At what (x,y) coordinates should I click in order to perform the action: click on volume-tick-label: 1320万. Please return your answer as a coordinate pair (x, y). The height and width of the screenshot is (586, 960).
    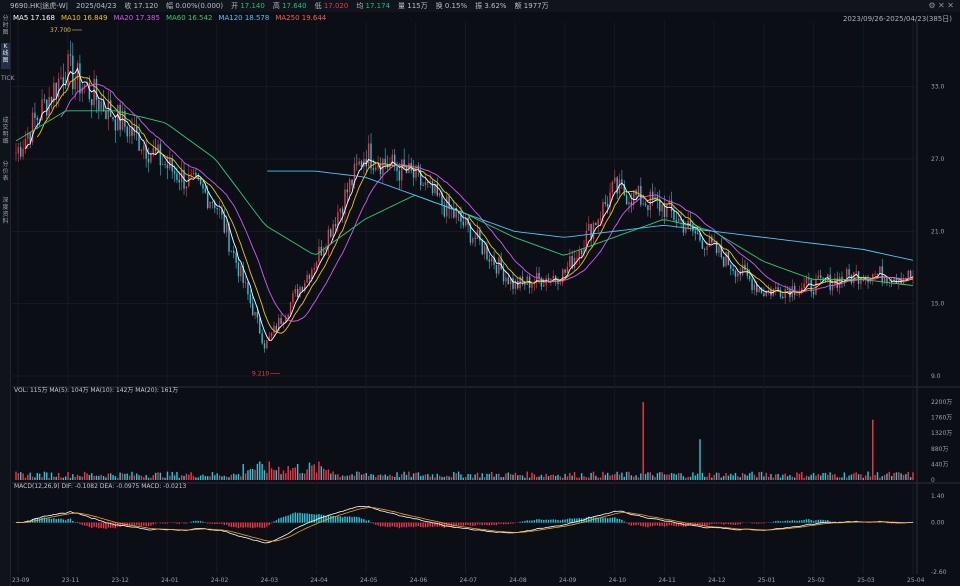
    Looking at the image, I should click on (941, 433).